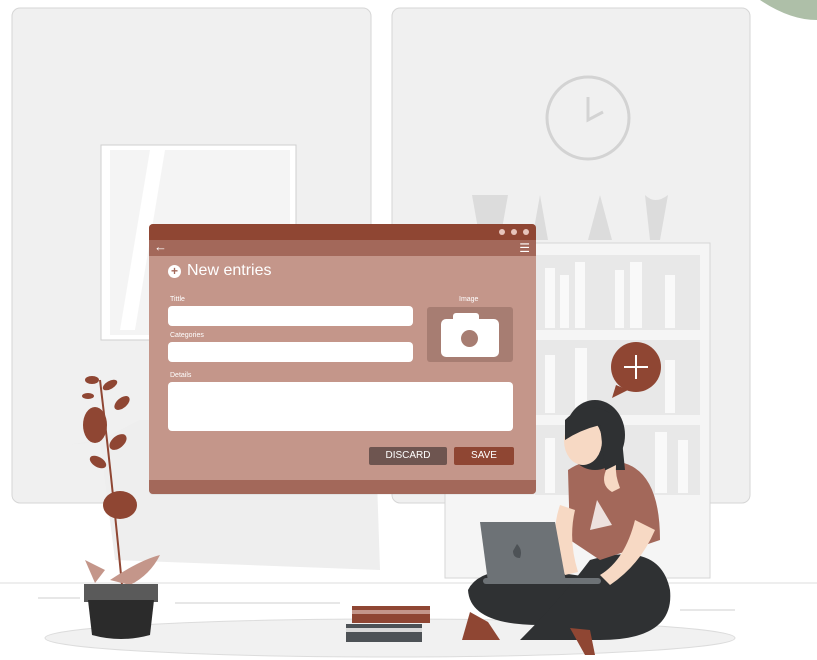 Image resolution: width=817 pixels, height=660 pixels. Describe the element at coordinates (788, 10) in the screenshot. I see `leaf-decoration` at that location.